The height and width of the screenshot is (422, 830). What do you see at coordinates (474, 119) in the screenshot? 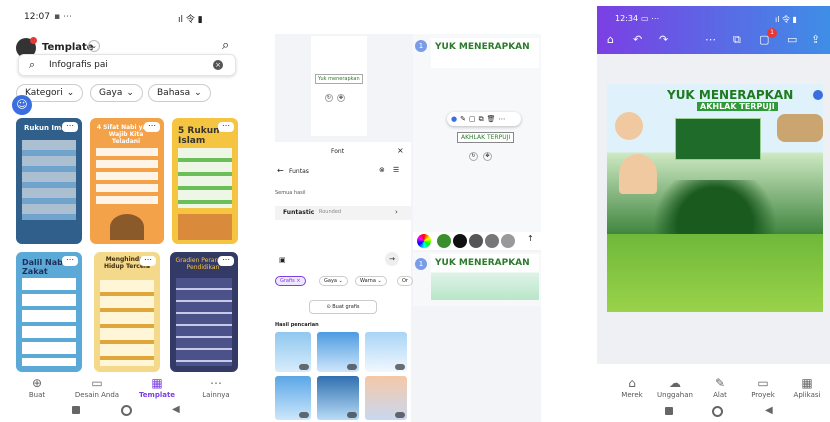
I see `comment-icon: ▢` at bounding box center [474, 119].